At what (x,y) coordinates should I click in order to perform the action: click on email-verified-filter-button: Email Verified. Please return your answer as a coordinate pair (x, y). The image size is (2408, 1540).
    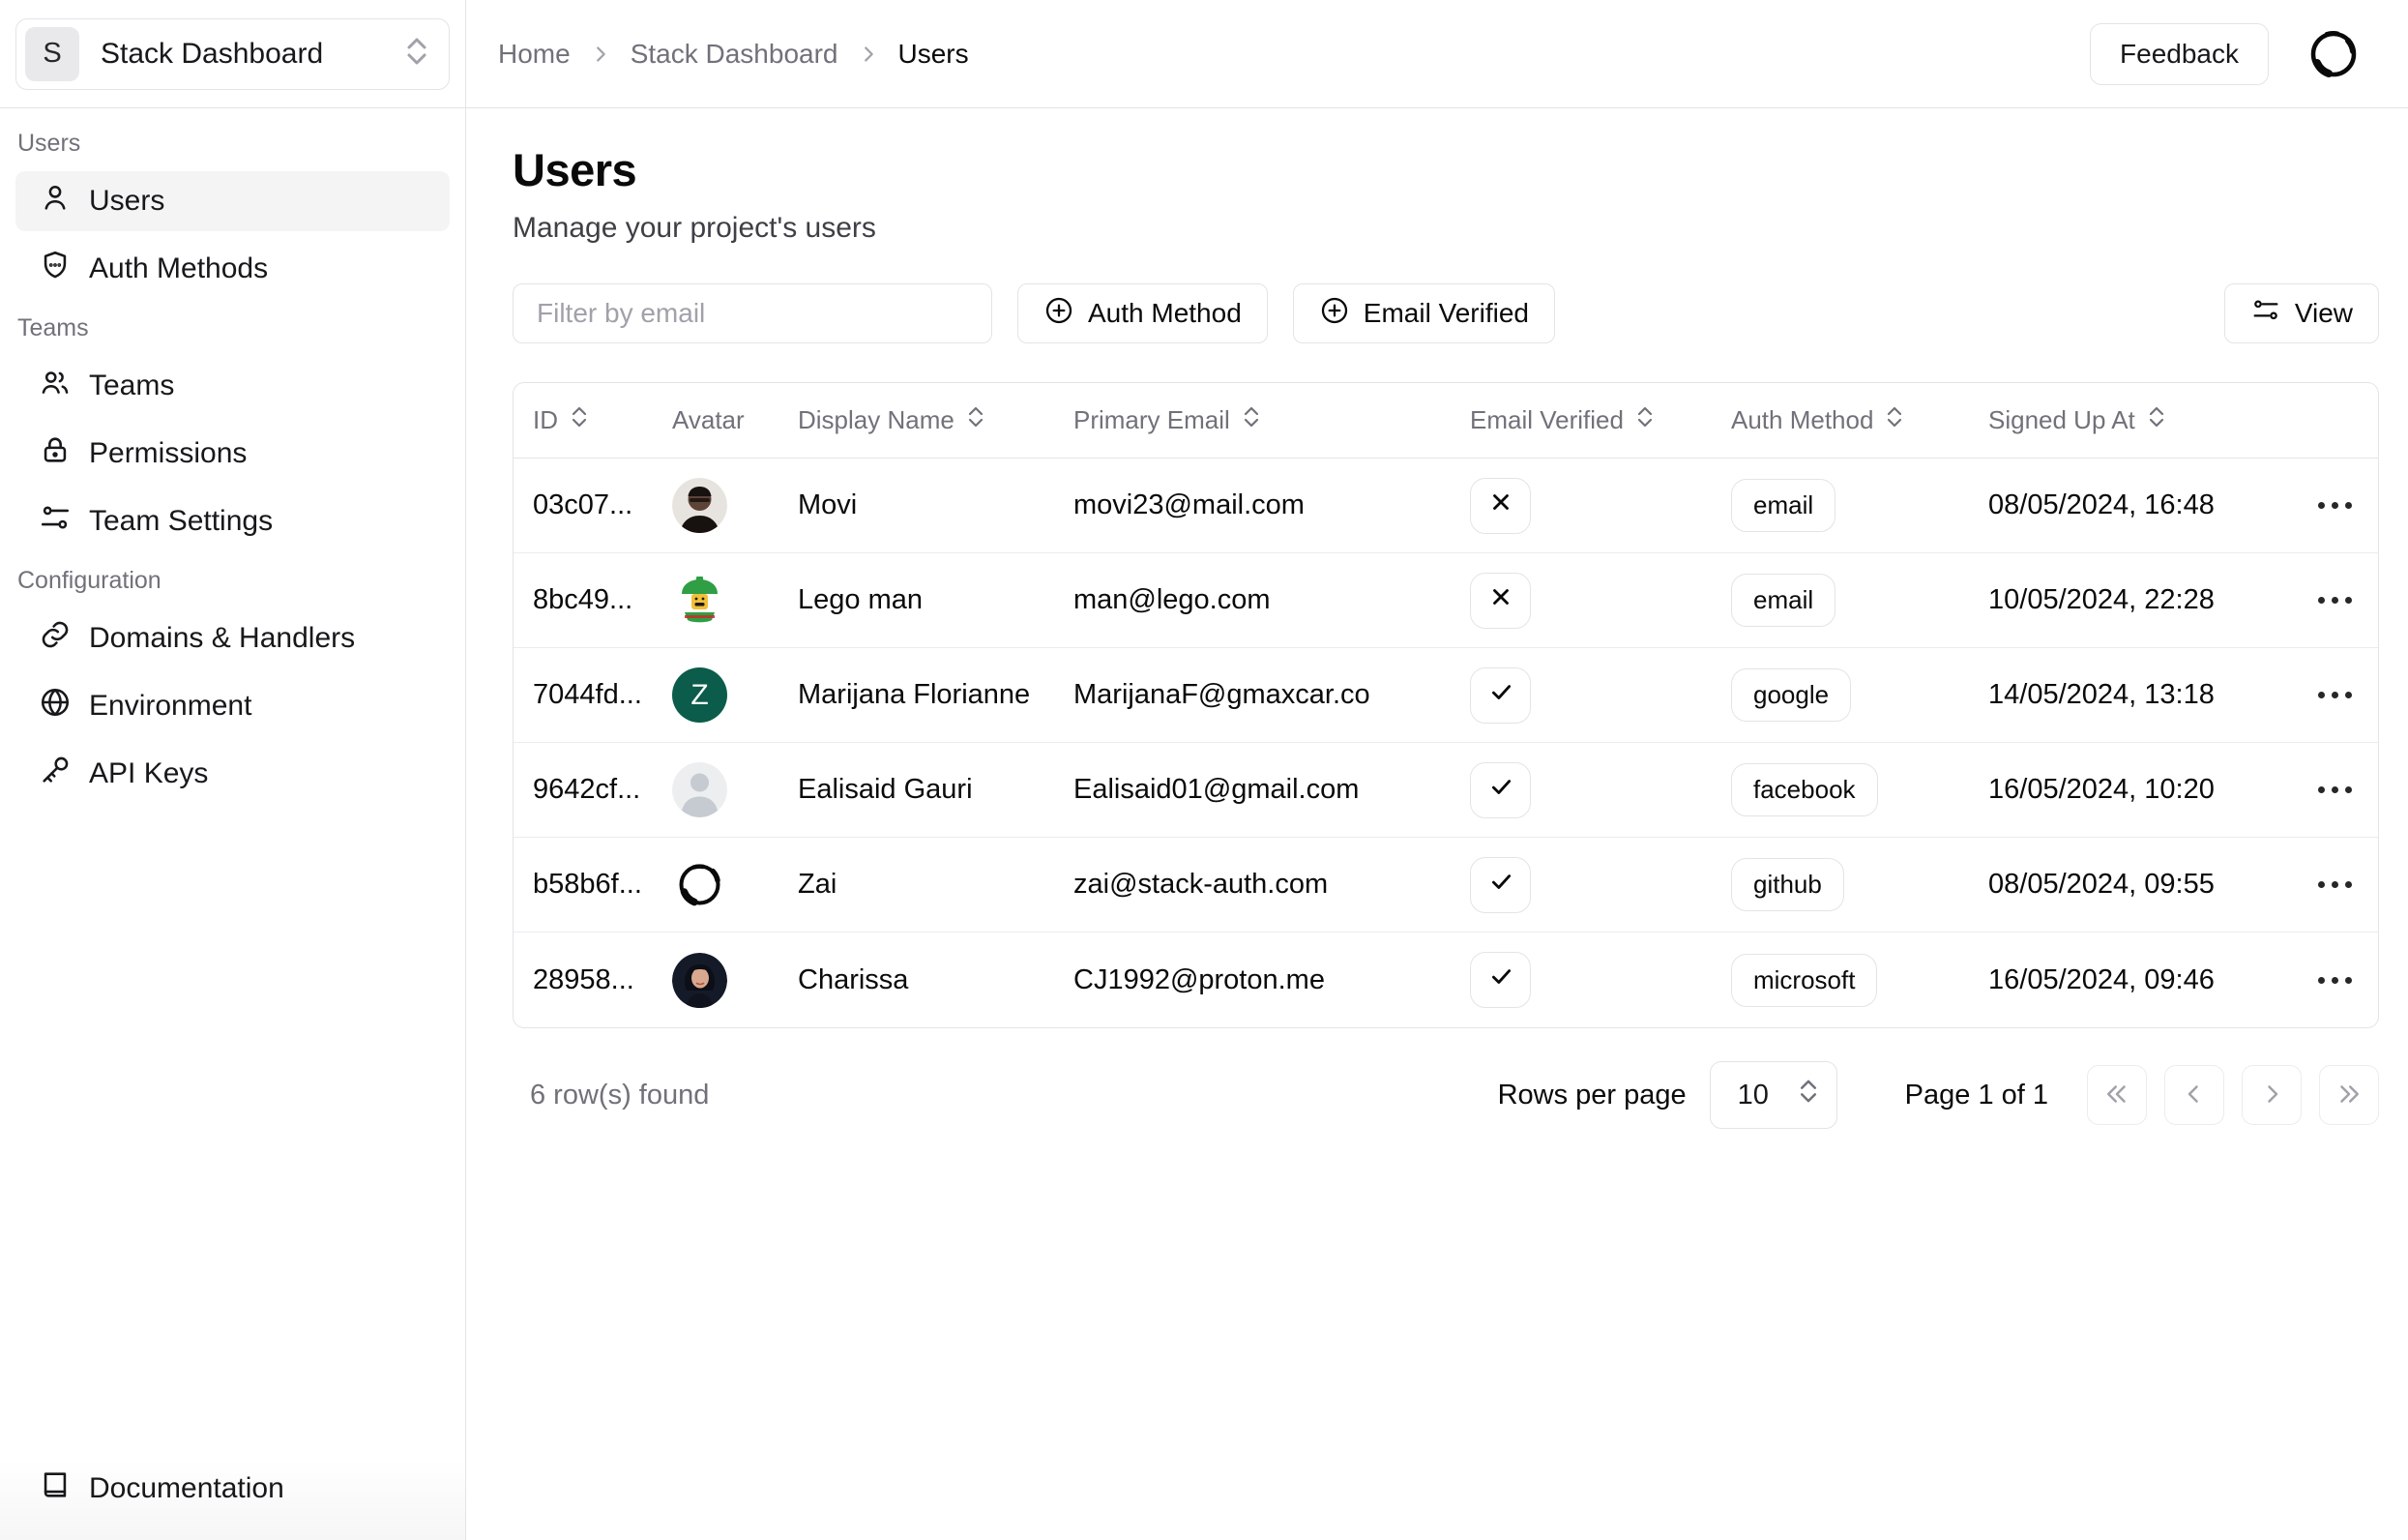
    Looking at the image, I should click on (1423, 313).